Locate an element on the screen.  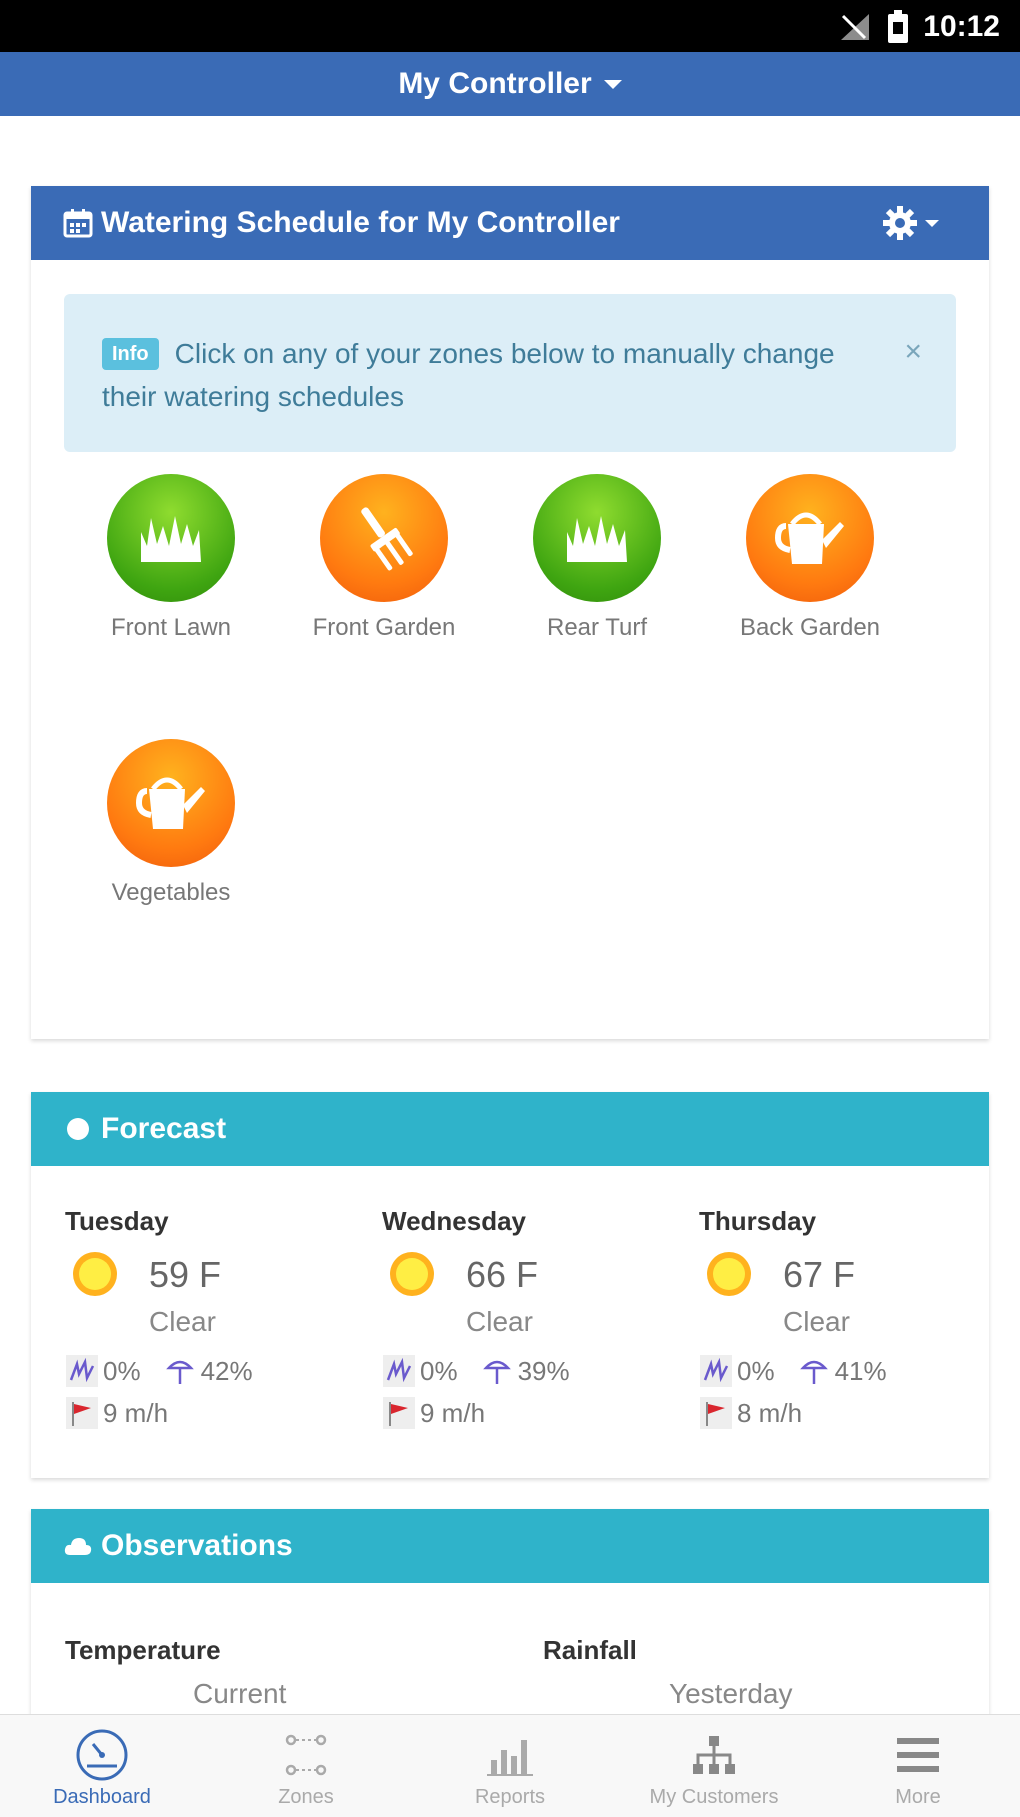
forecast-day-name: Thursday is located at coordinates (758, 1221).